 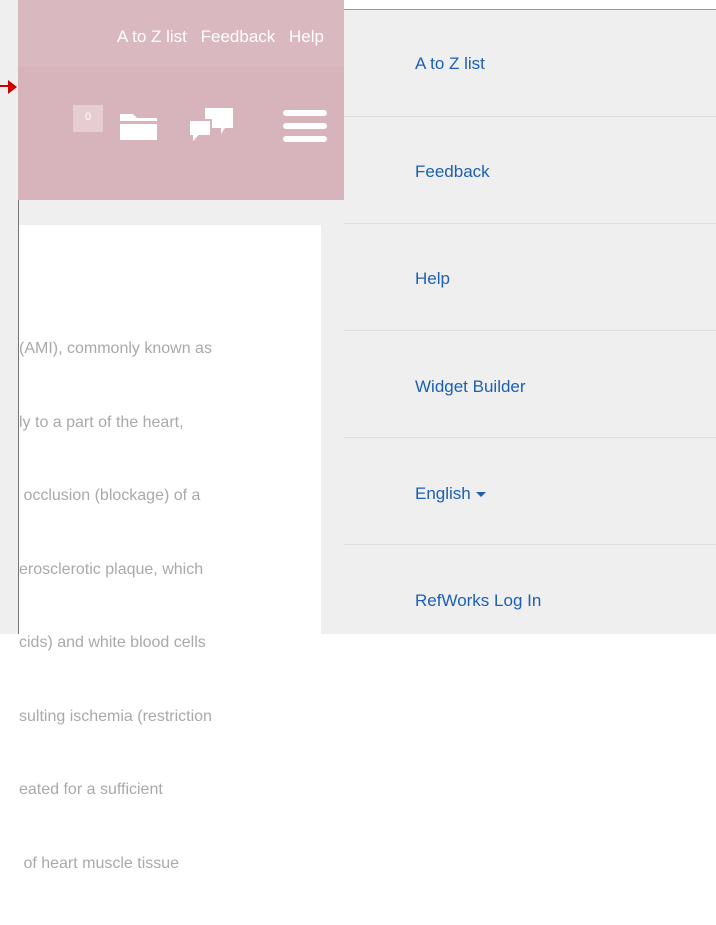 I want to click on top-utility-bar: A to Z list Feedback Help, so click(x=181, y=33).